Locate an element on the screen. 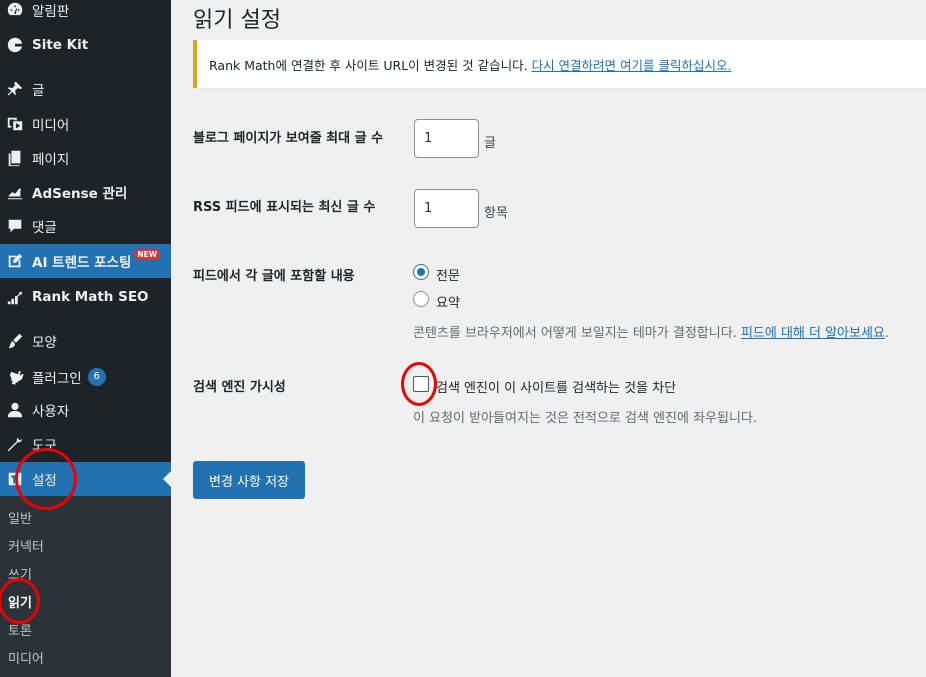 The image size is (926, 677). sidebar-item-label: AI 트렌드 포스팅 is located at coordinates (82, 263).